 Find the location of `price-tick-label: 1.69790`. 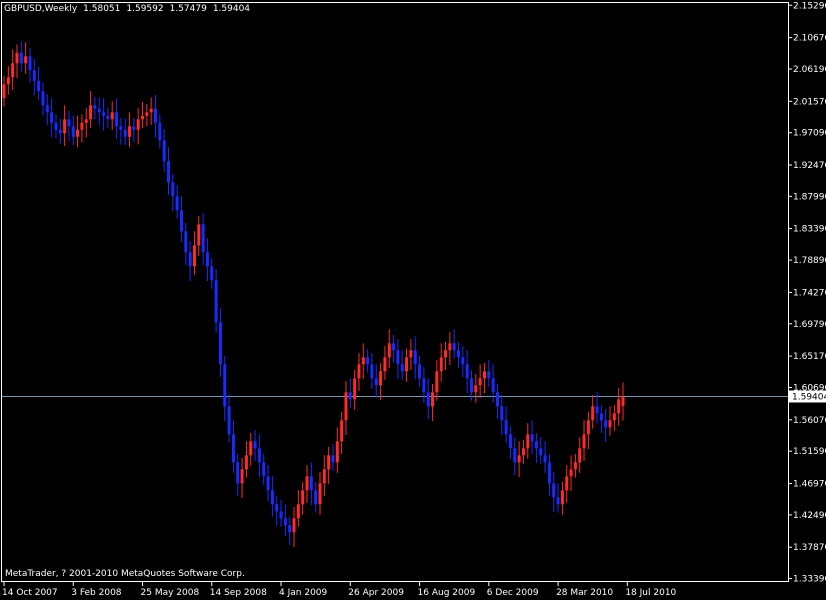

price-tick-label: 1.69790 is located at coordinates (809, 325).